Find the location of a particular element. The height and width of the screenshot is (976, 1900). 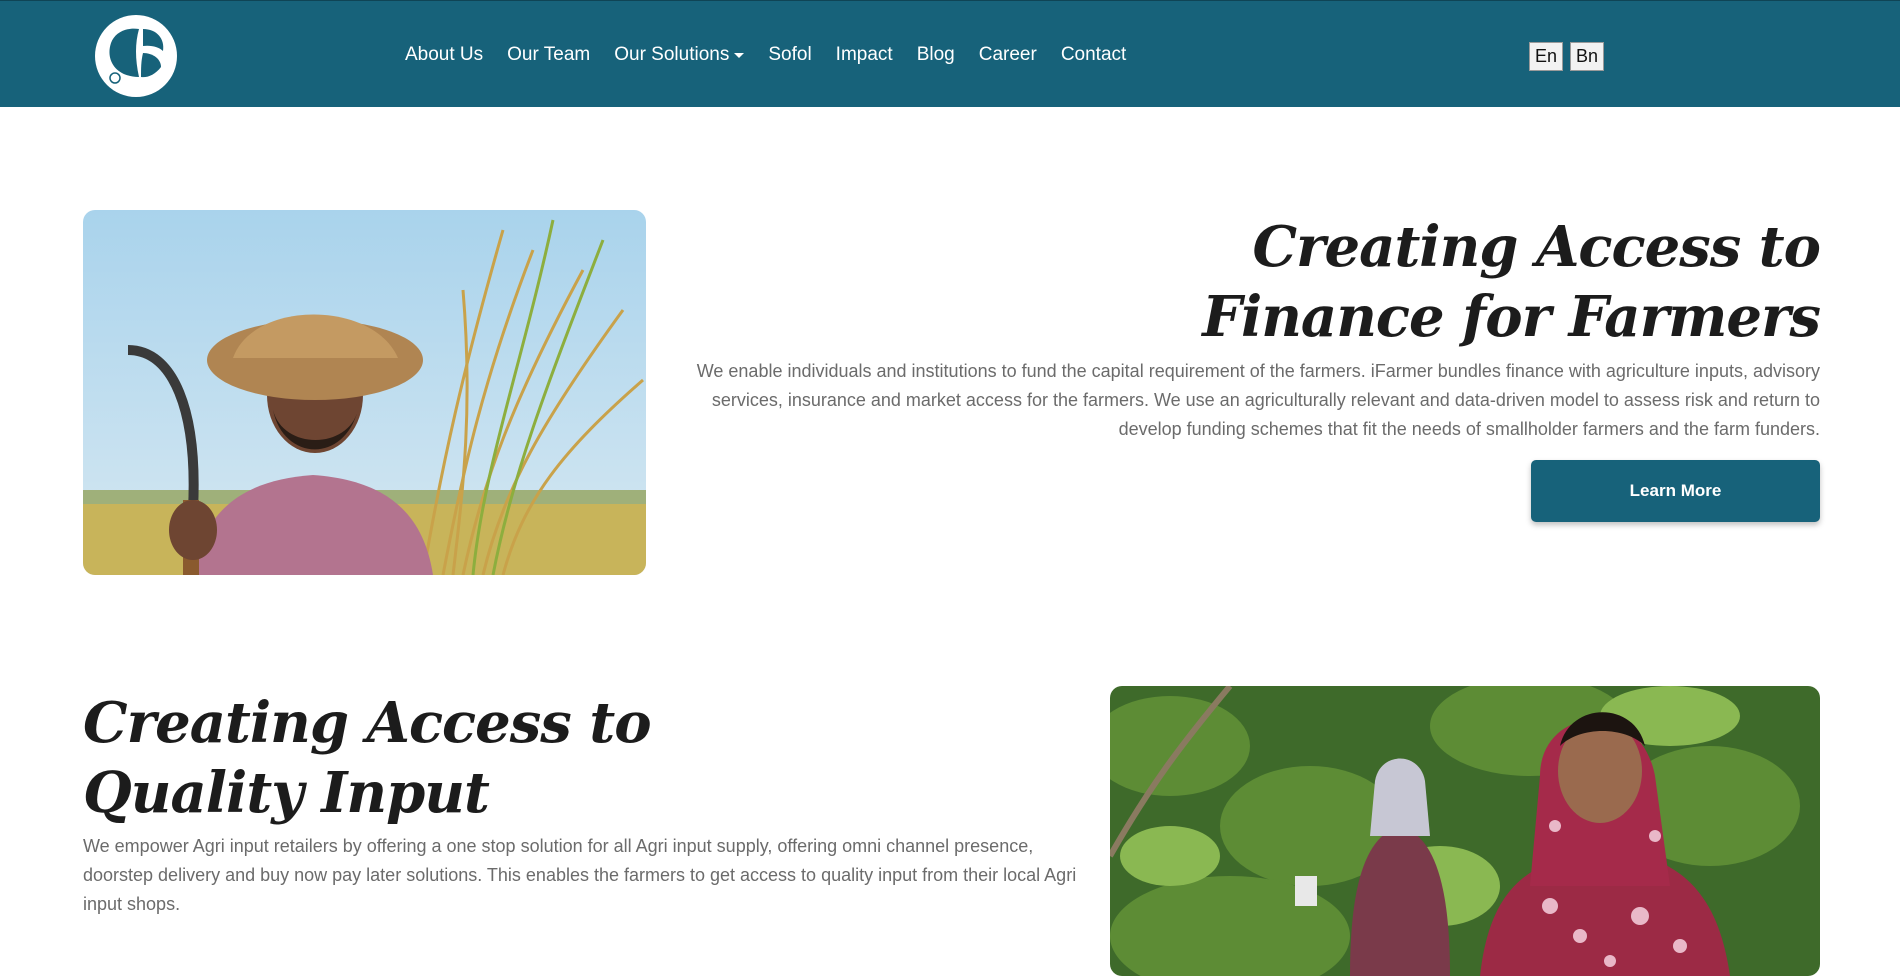

nav-impact: Impact is located at coordinates (864, 55).